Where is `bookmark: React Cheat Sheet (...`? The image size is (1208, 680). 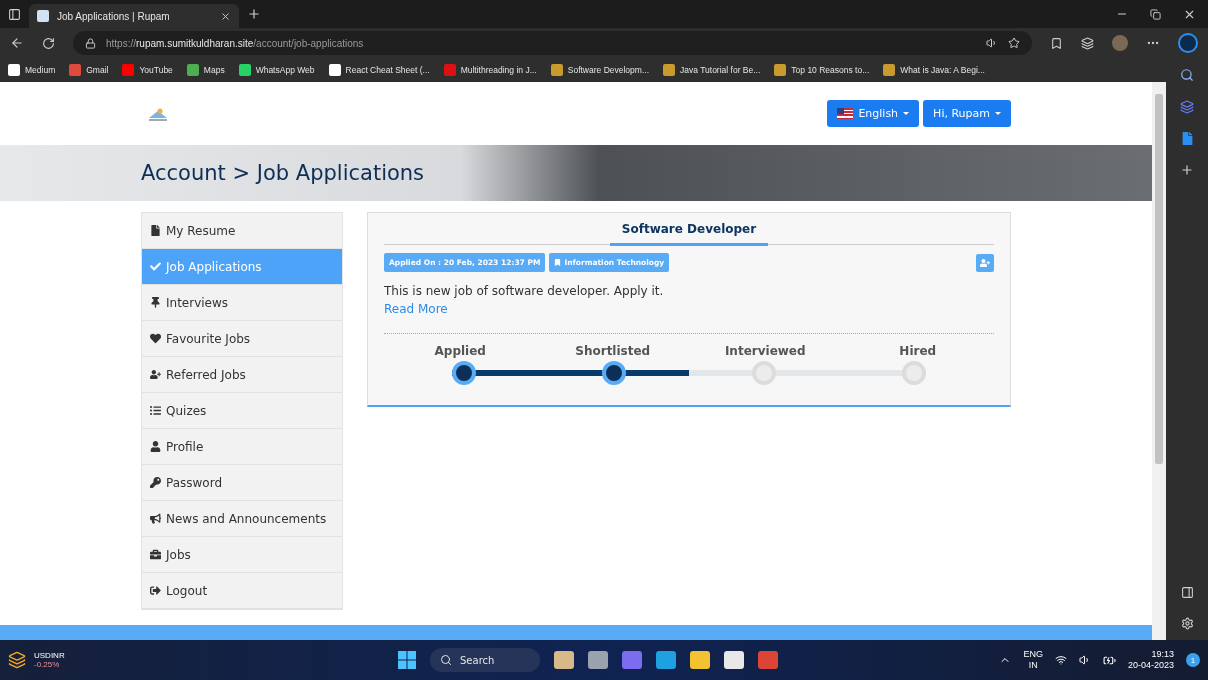
bookmark: React Cheat Sheet (... is located at coordinates (379, 70).